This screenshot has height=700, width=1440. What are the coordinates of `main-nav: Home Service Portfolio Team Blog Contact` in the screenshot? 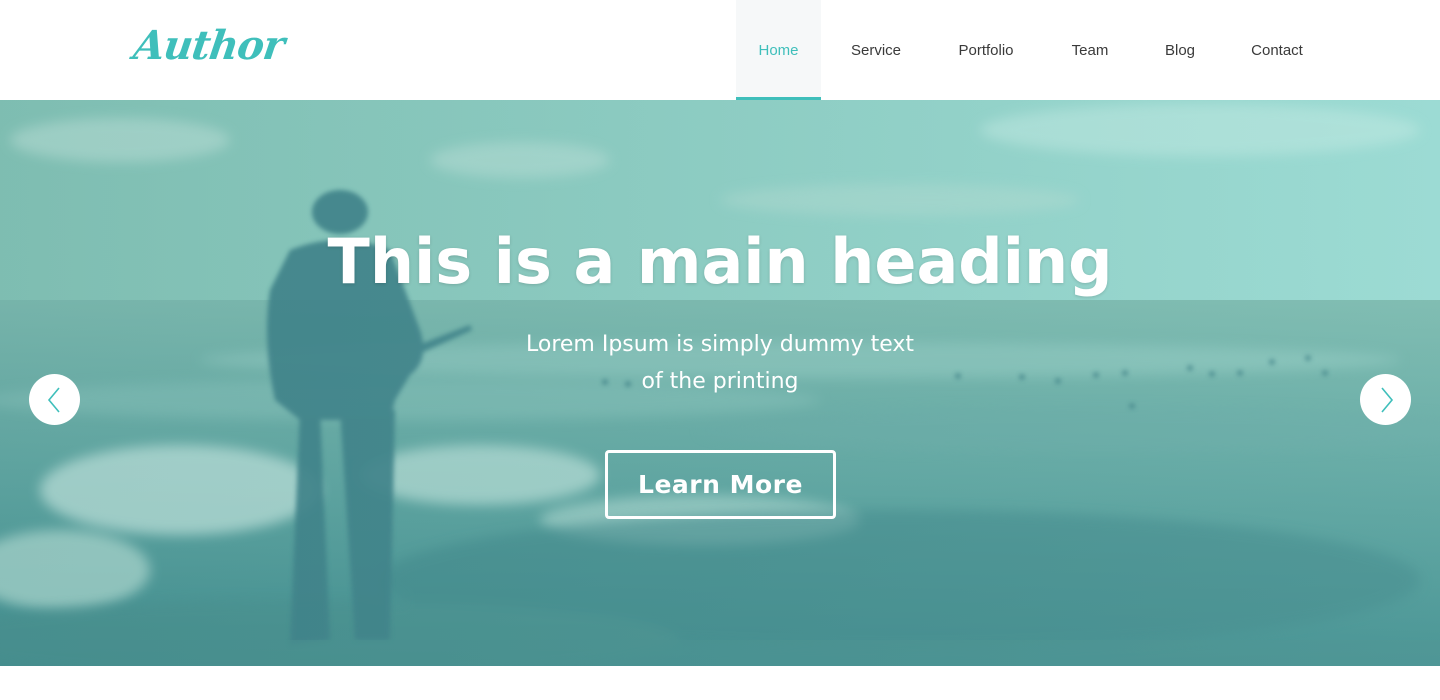 It's located at (1034, 50).